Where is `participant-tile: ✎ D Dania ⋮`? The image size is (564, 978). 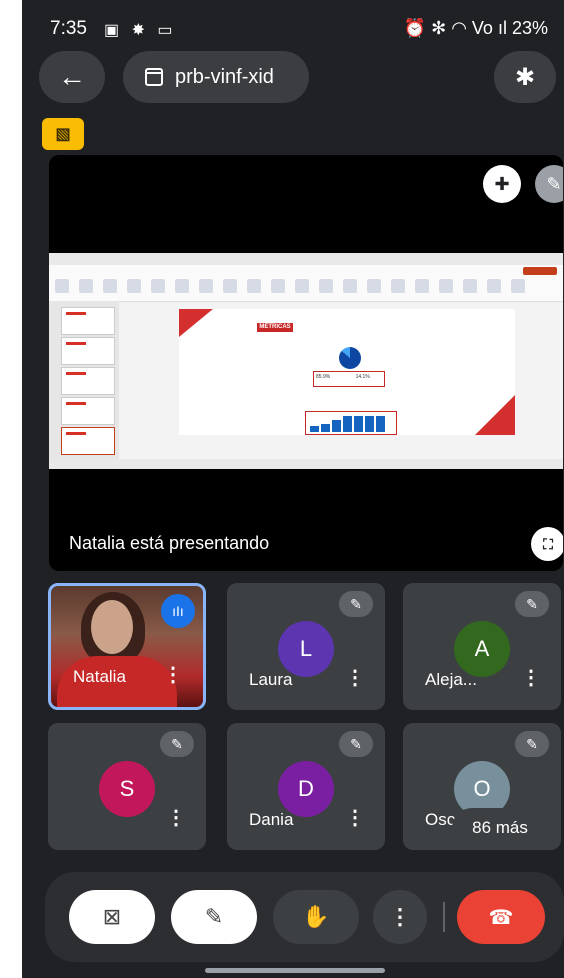 participant-tile: ✎ D Dania ⋮ is located at coordinates (306, 786).